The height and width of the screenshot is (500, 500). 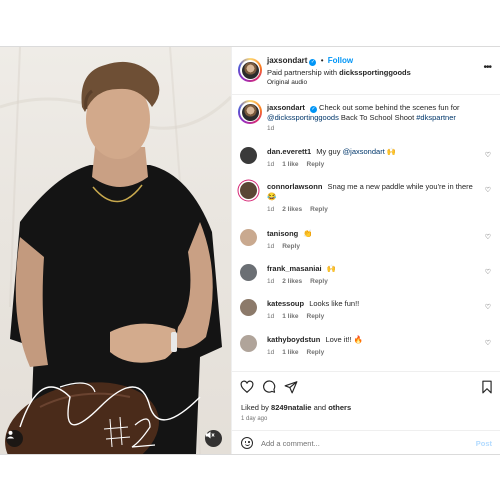 What do you see at coordinates (334, 303) in the screenshot?
I see `comment-text: Looks like fun!!` at bounding box center [334, 303].